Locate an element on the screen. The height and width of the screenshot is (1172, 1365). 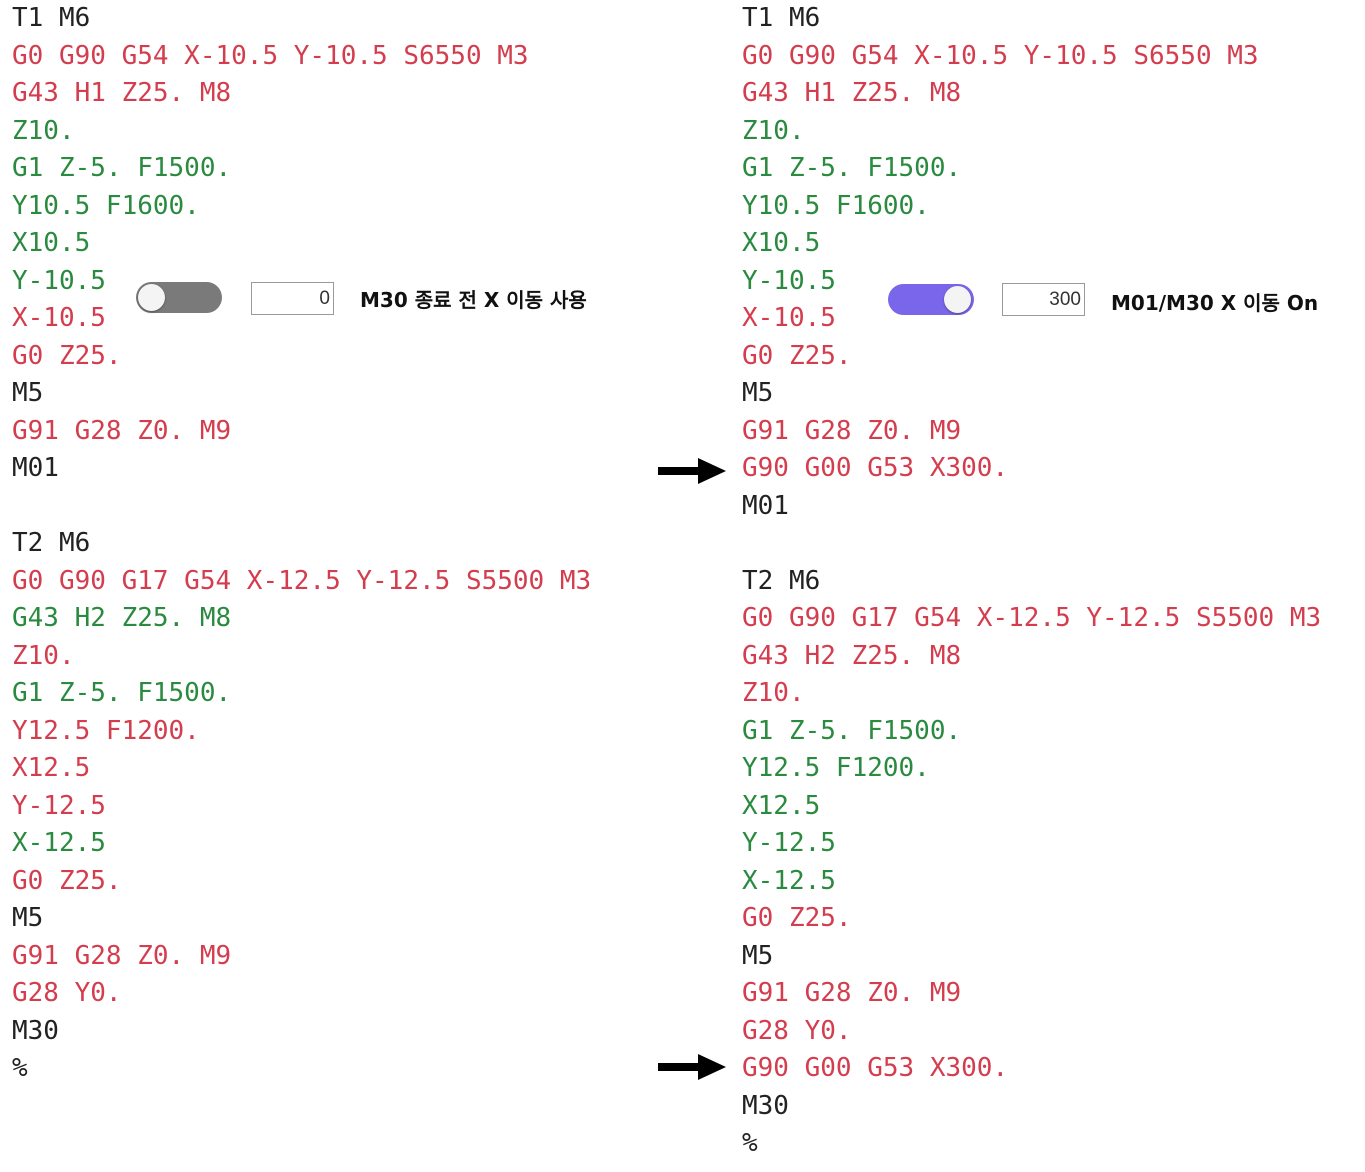
x-move-toggle-label: M30 종료 전 X 이동 사용 is located at coordinates (473, 300).